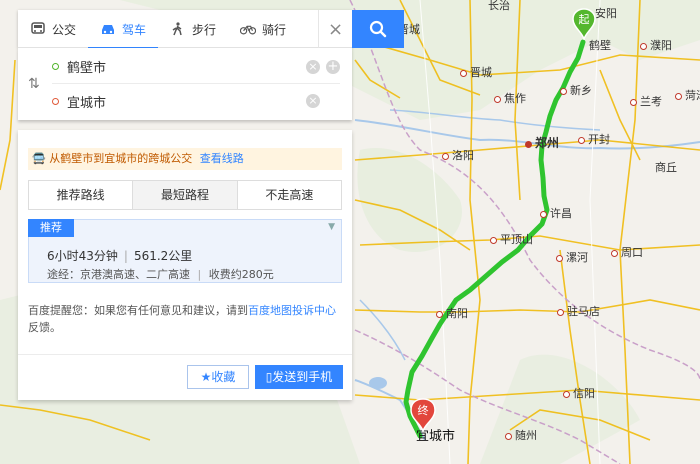 The width and height of the screenshot is (700, 464). What do you see at coordinates (331, 227) in the screenshot?
I see `chevron-down-icon: ▼` at bounding box center [331, 227].